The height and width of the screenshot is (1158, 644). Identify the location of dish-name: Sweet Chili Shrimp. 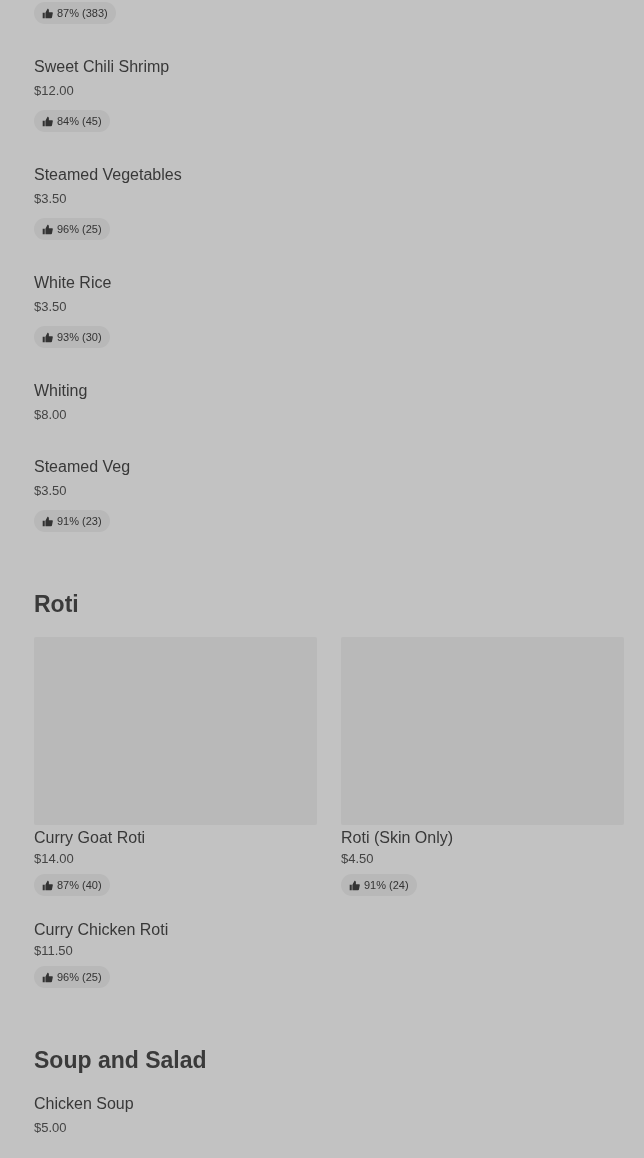
(102, 67).